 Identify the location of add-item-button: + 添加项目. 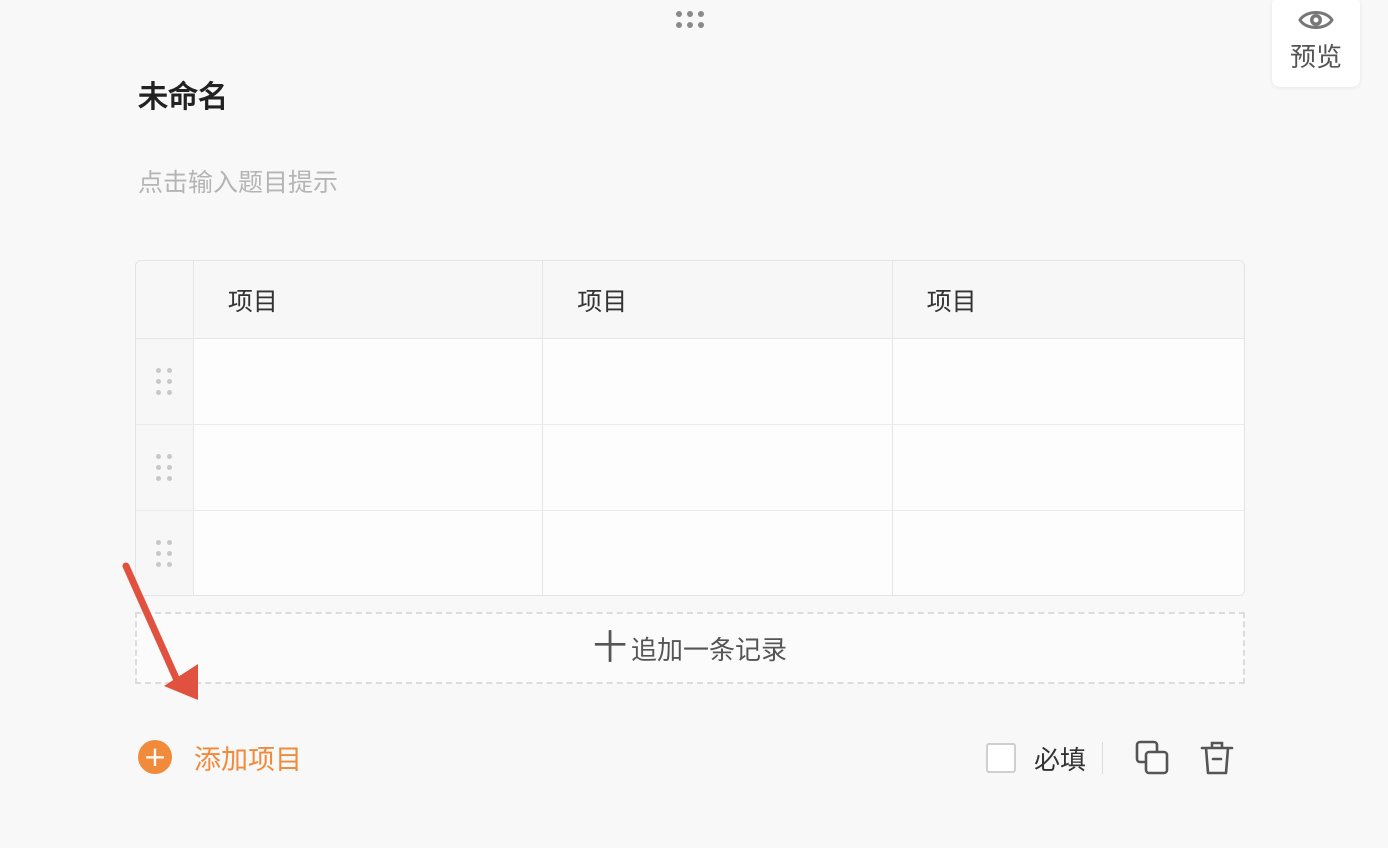
(220, 757).